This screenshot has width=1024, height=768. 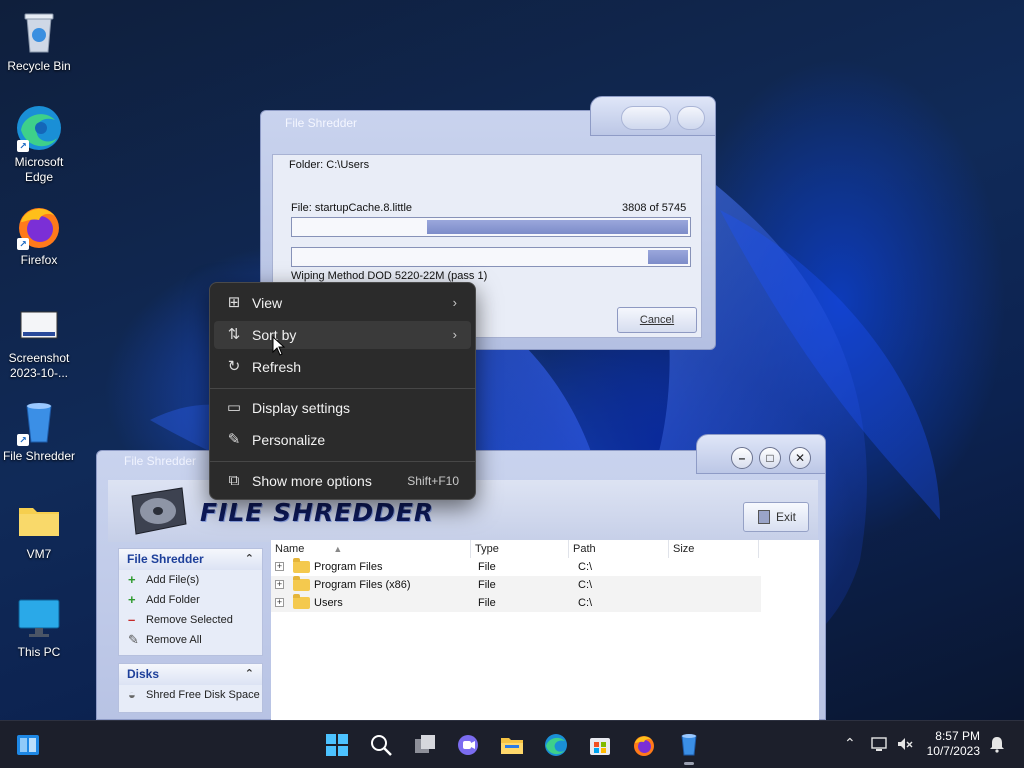 I want to click on window-title-tab: – □ ✕, so click(x=761, y=454).